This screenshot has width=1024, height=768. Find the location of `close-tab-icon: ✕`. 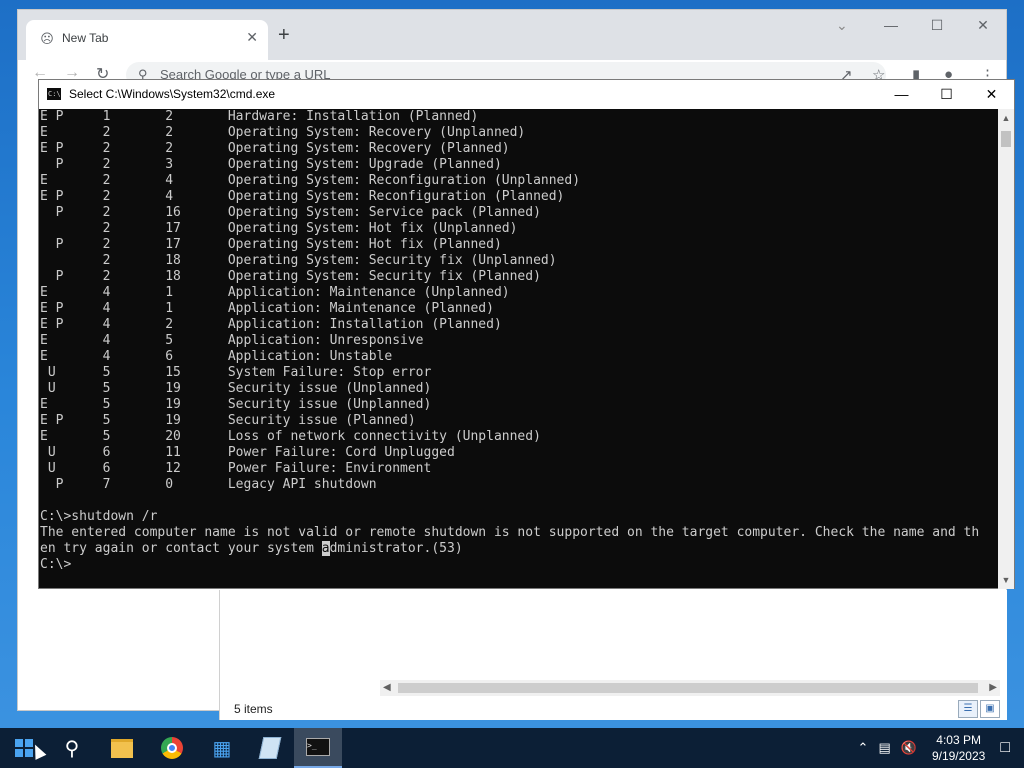

close-tab-icon: ✕ is located at coordinates (252, 37).